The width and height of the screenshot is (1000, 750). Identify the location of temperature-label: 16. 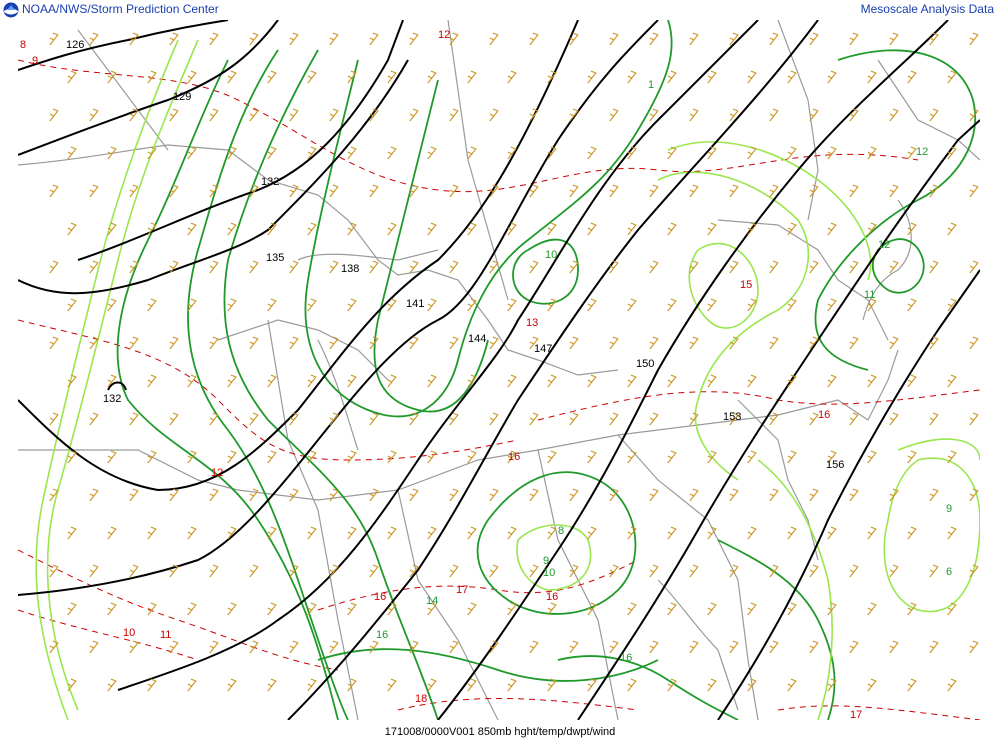
(380, 597).